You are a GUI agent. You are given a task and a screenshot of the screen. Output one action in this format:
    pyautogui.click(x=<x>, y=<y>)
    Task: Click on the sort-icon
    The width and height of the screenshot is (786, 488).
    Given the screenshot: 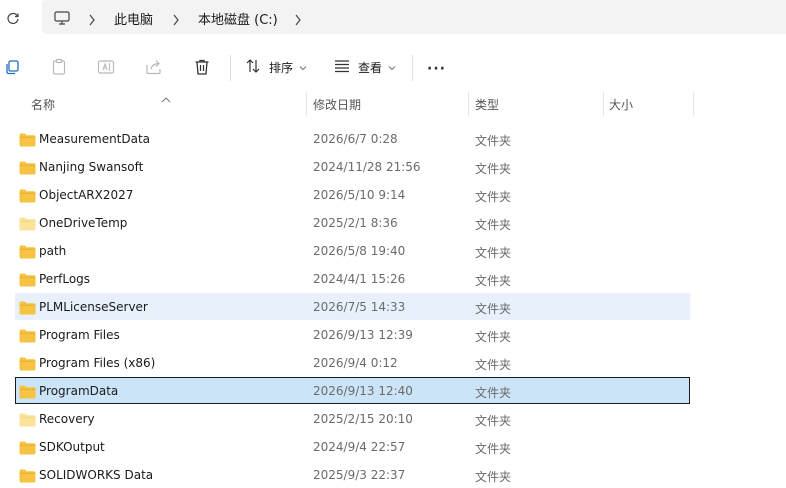 What is the action you would take?
    pyautogui.click(x=253, y=67)
    